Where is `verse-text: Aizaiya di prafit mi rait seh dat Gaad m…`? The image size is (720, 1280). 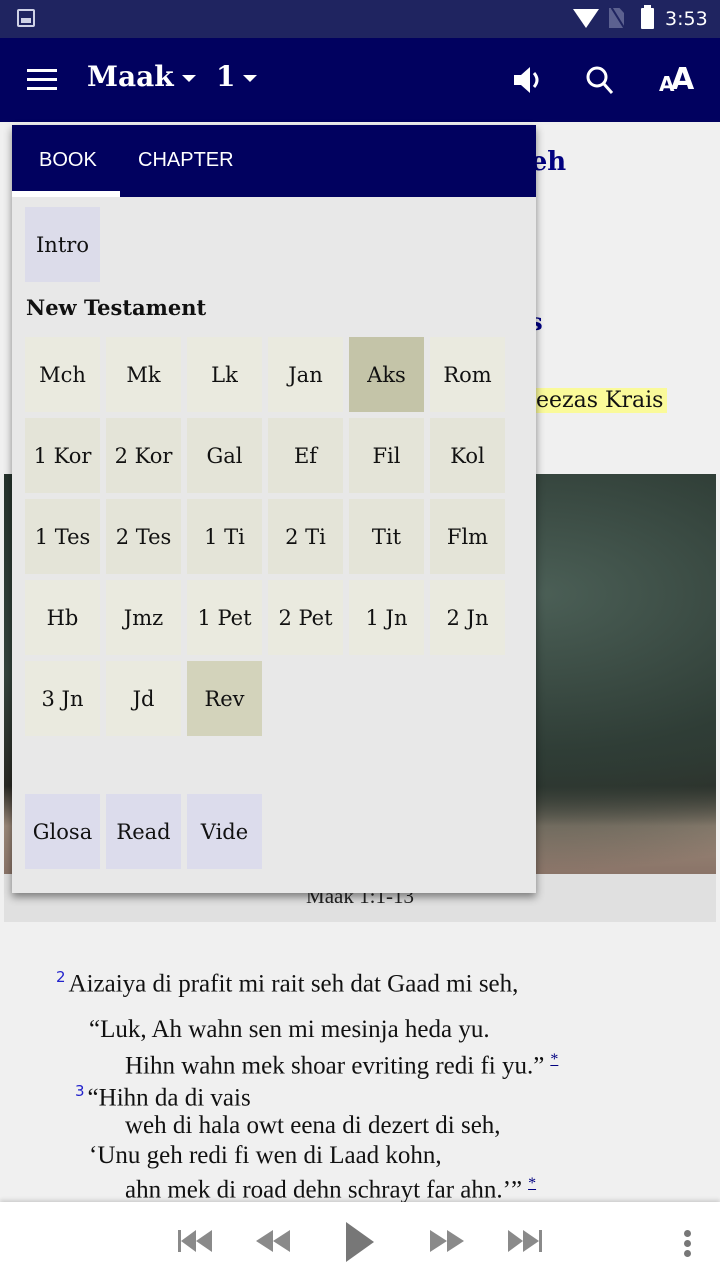 verse-text: Aizaiya di prafit mi rait seh dat Gaad m… is located at coordinates (293, 984).